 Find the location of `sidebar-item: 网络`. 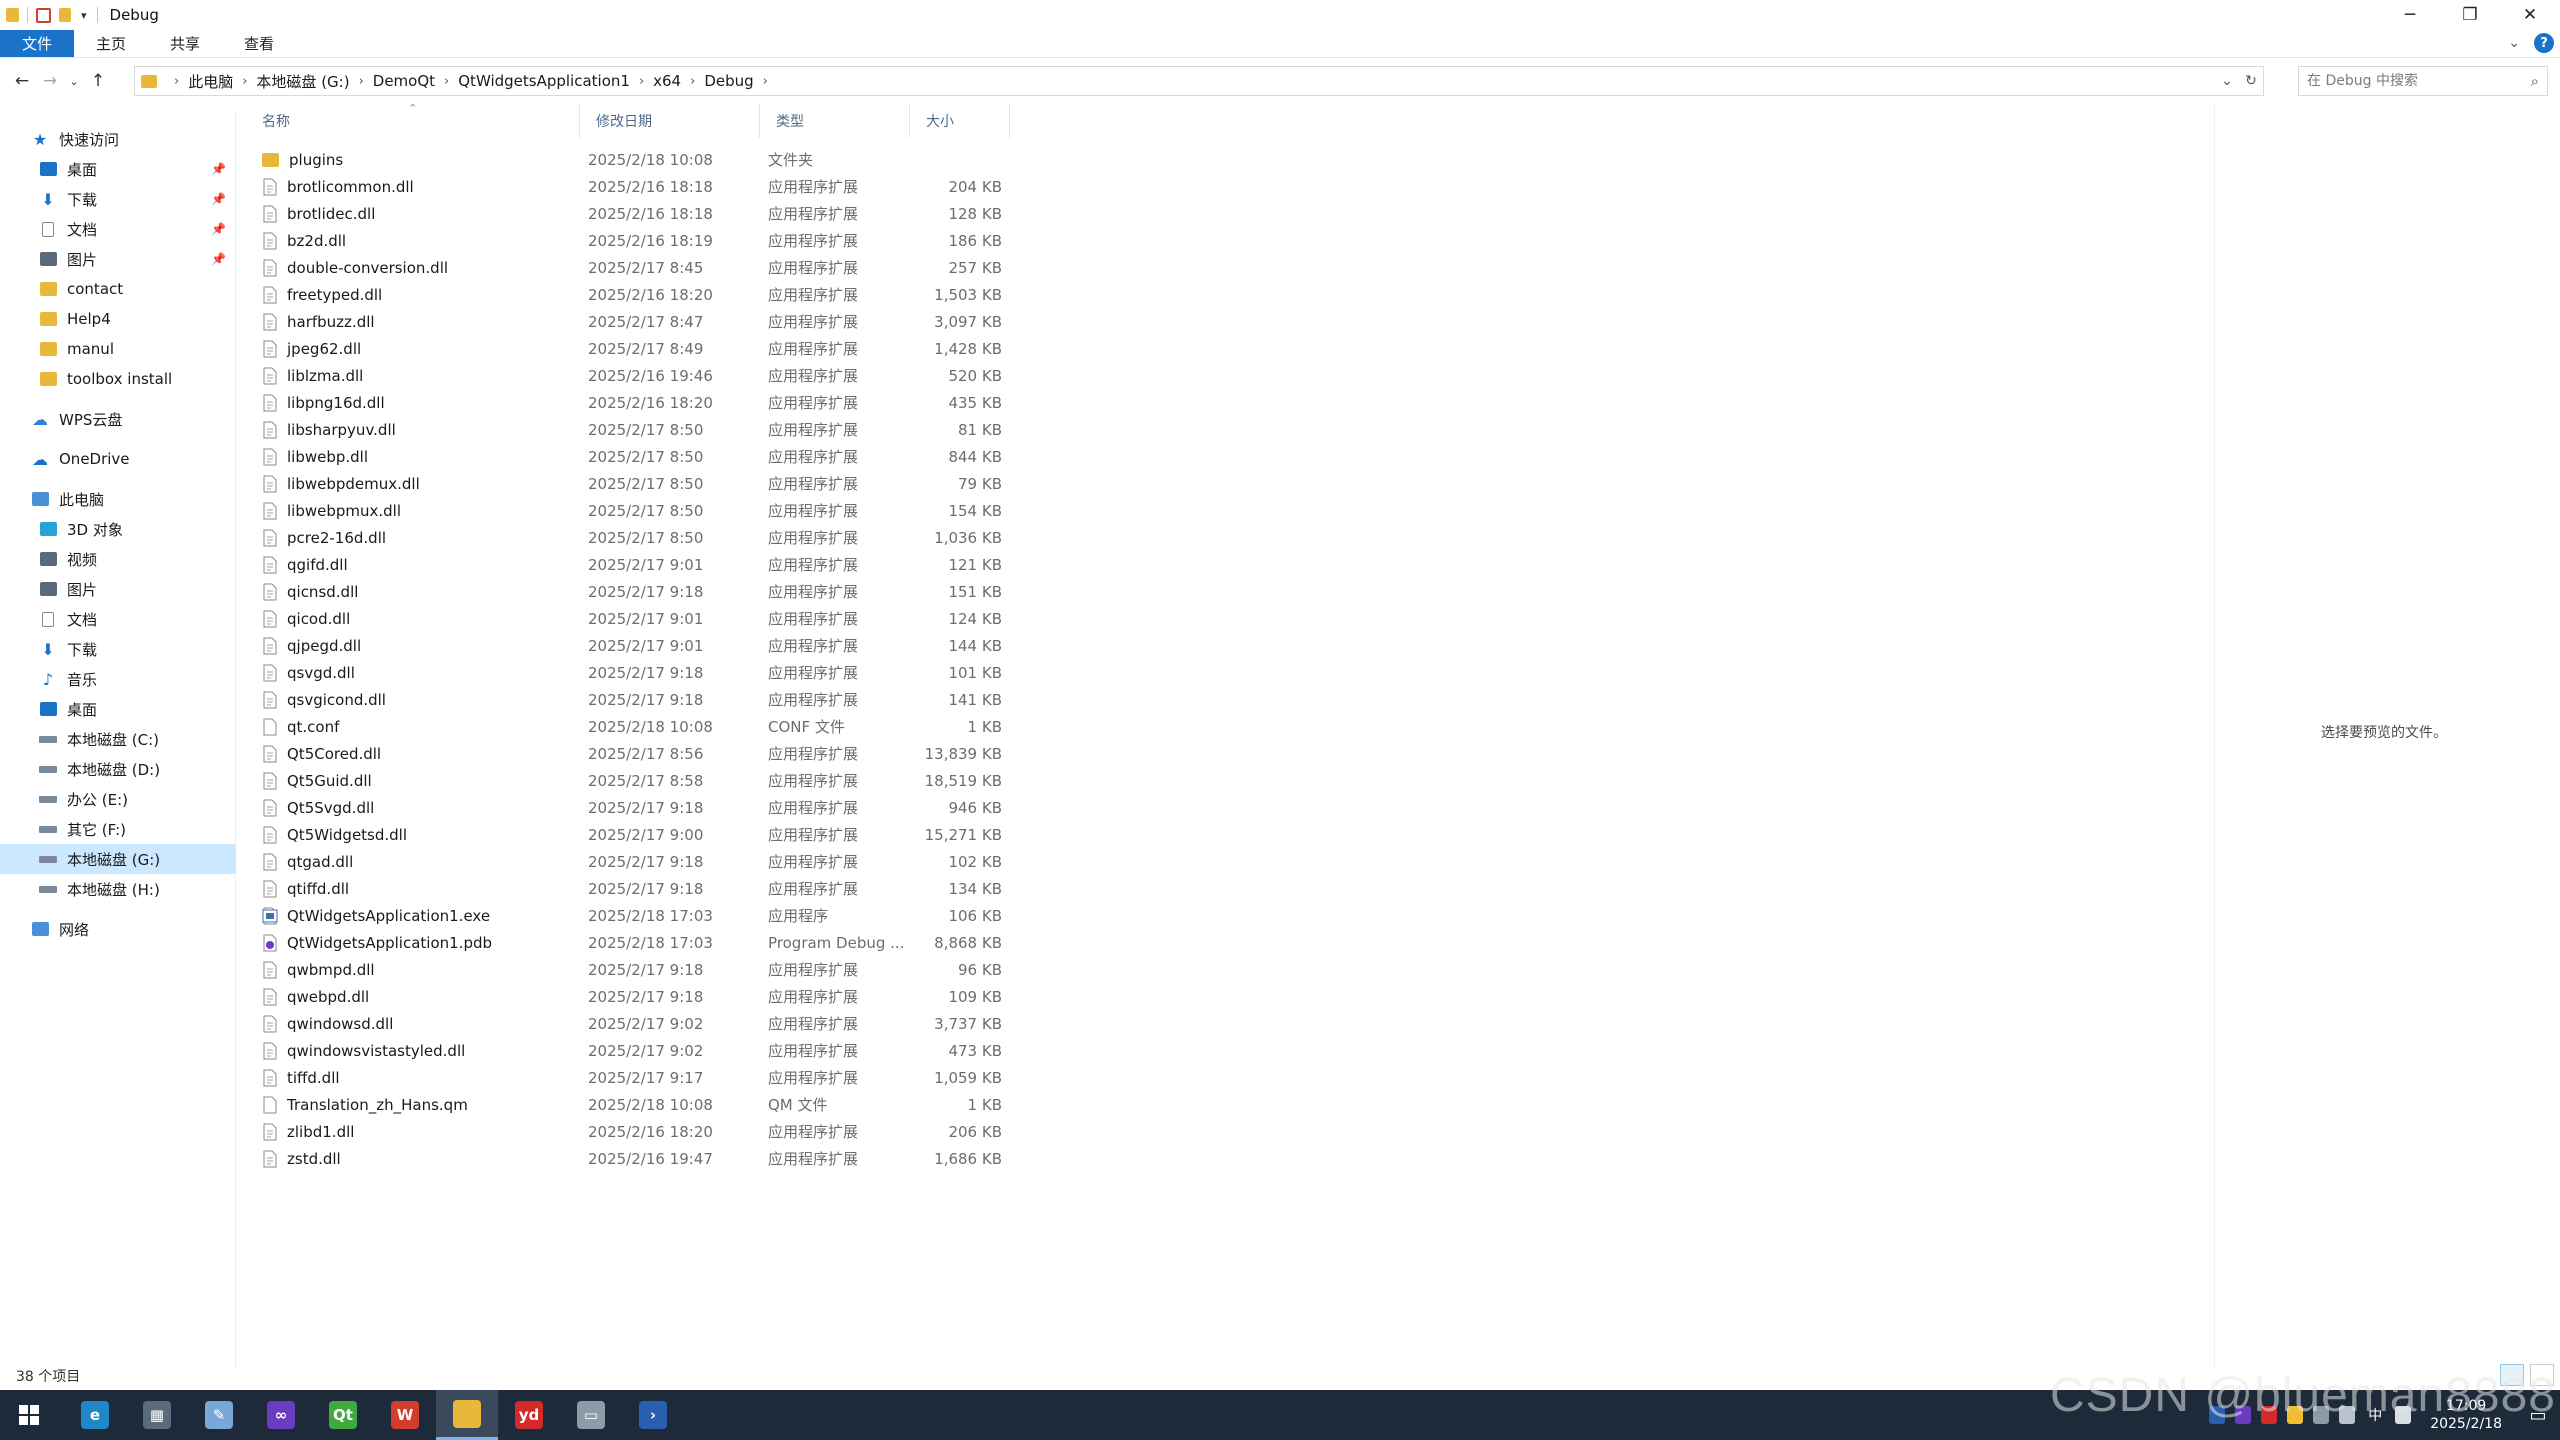

sidebar-item: 网络 is located at coordinates (118, 929).